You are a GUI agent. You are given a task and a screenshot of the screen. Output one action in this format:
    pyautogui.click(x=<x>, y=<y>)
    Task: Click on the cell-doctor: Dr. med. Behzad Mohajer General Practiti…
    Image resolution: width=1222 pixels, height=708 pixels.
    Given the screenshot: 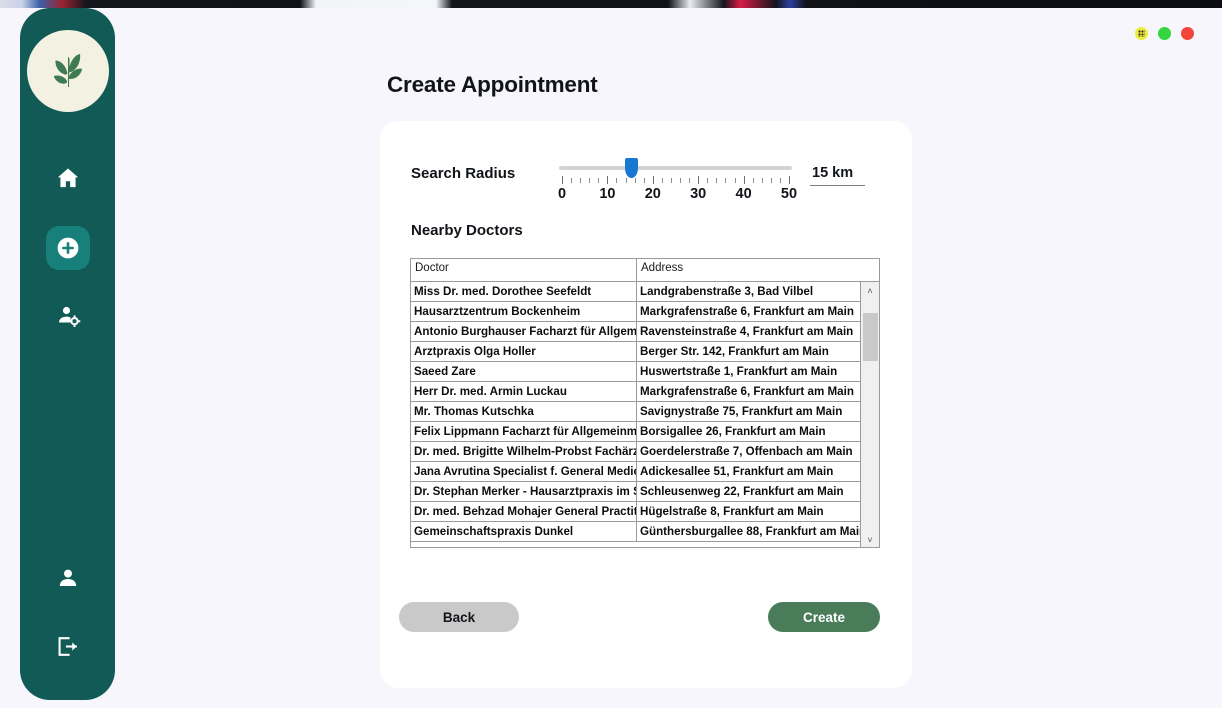 What is the action you would take?
    pyautogui.click(x=524, y=511)
    